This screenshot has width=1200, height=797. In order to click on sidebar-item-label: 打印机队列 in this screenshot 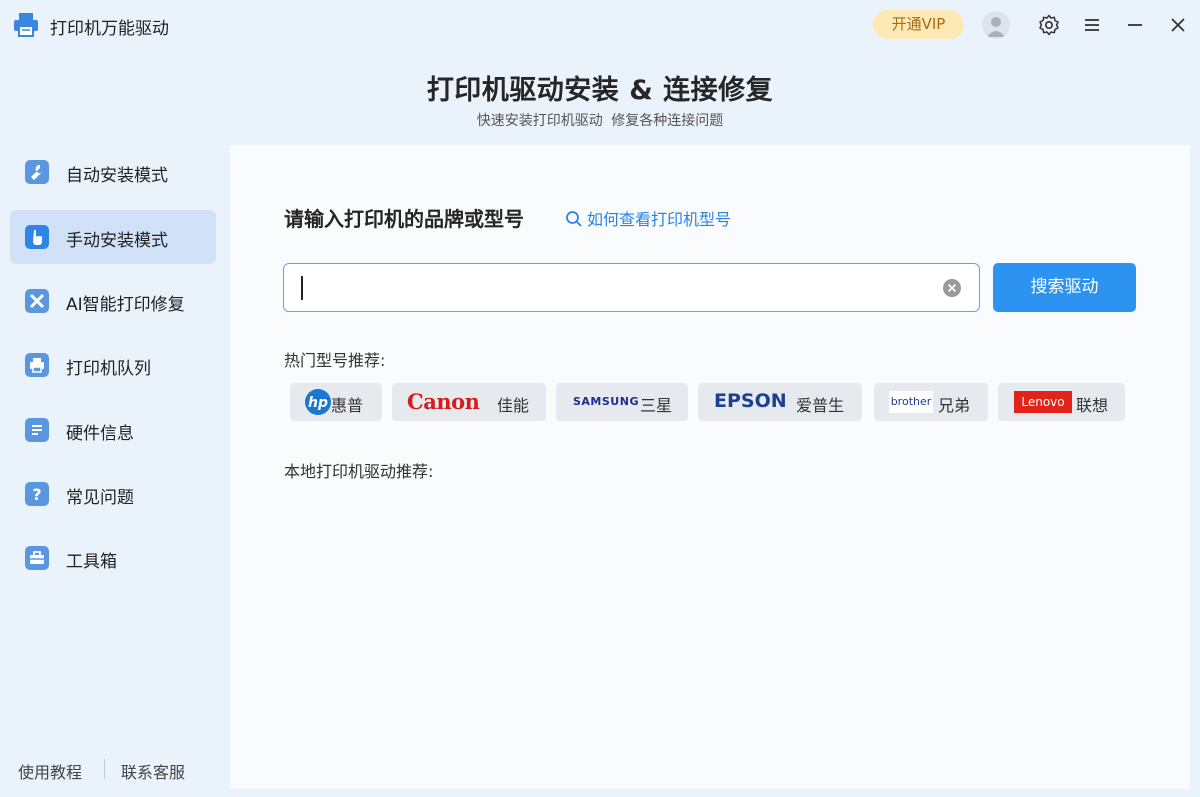, I will do `click(108, 369)`.